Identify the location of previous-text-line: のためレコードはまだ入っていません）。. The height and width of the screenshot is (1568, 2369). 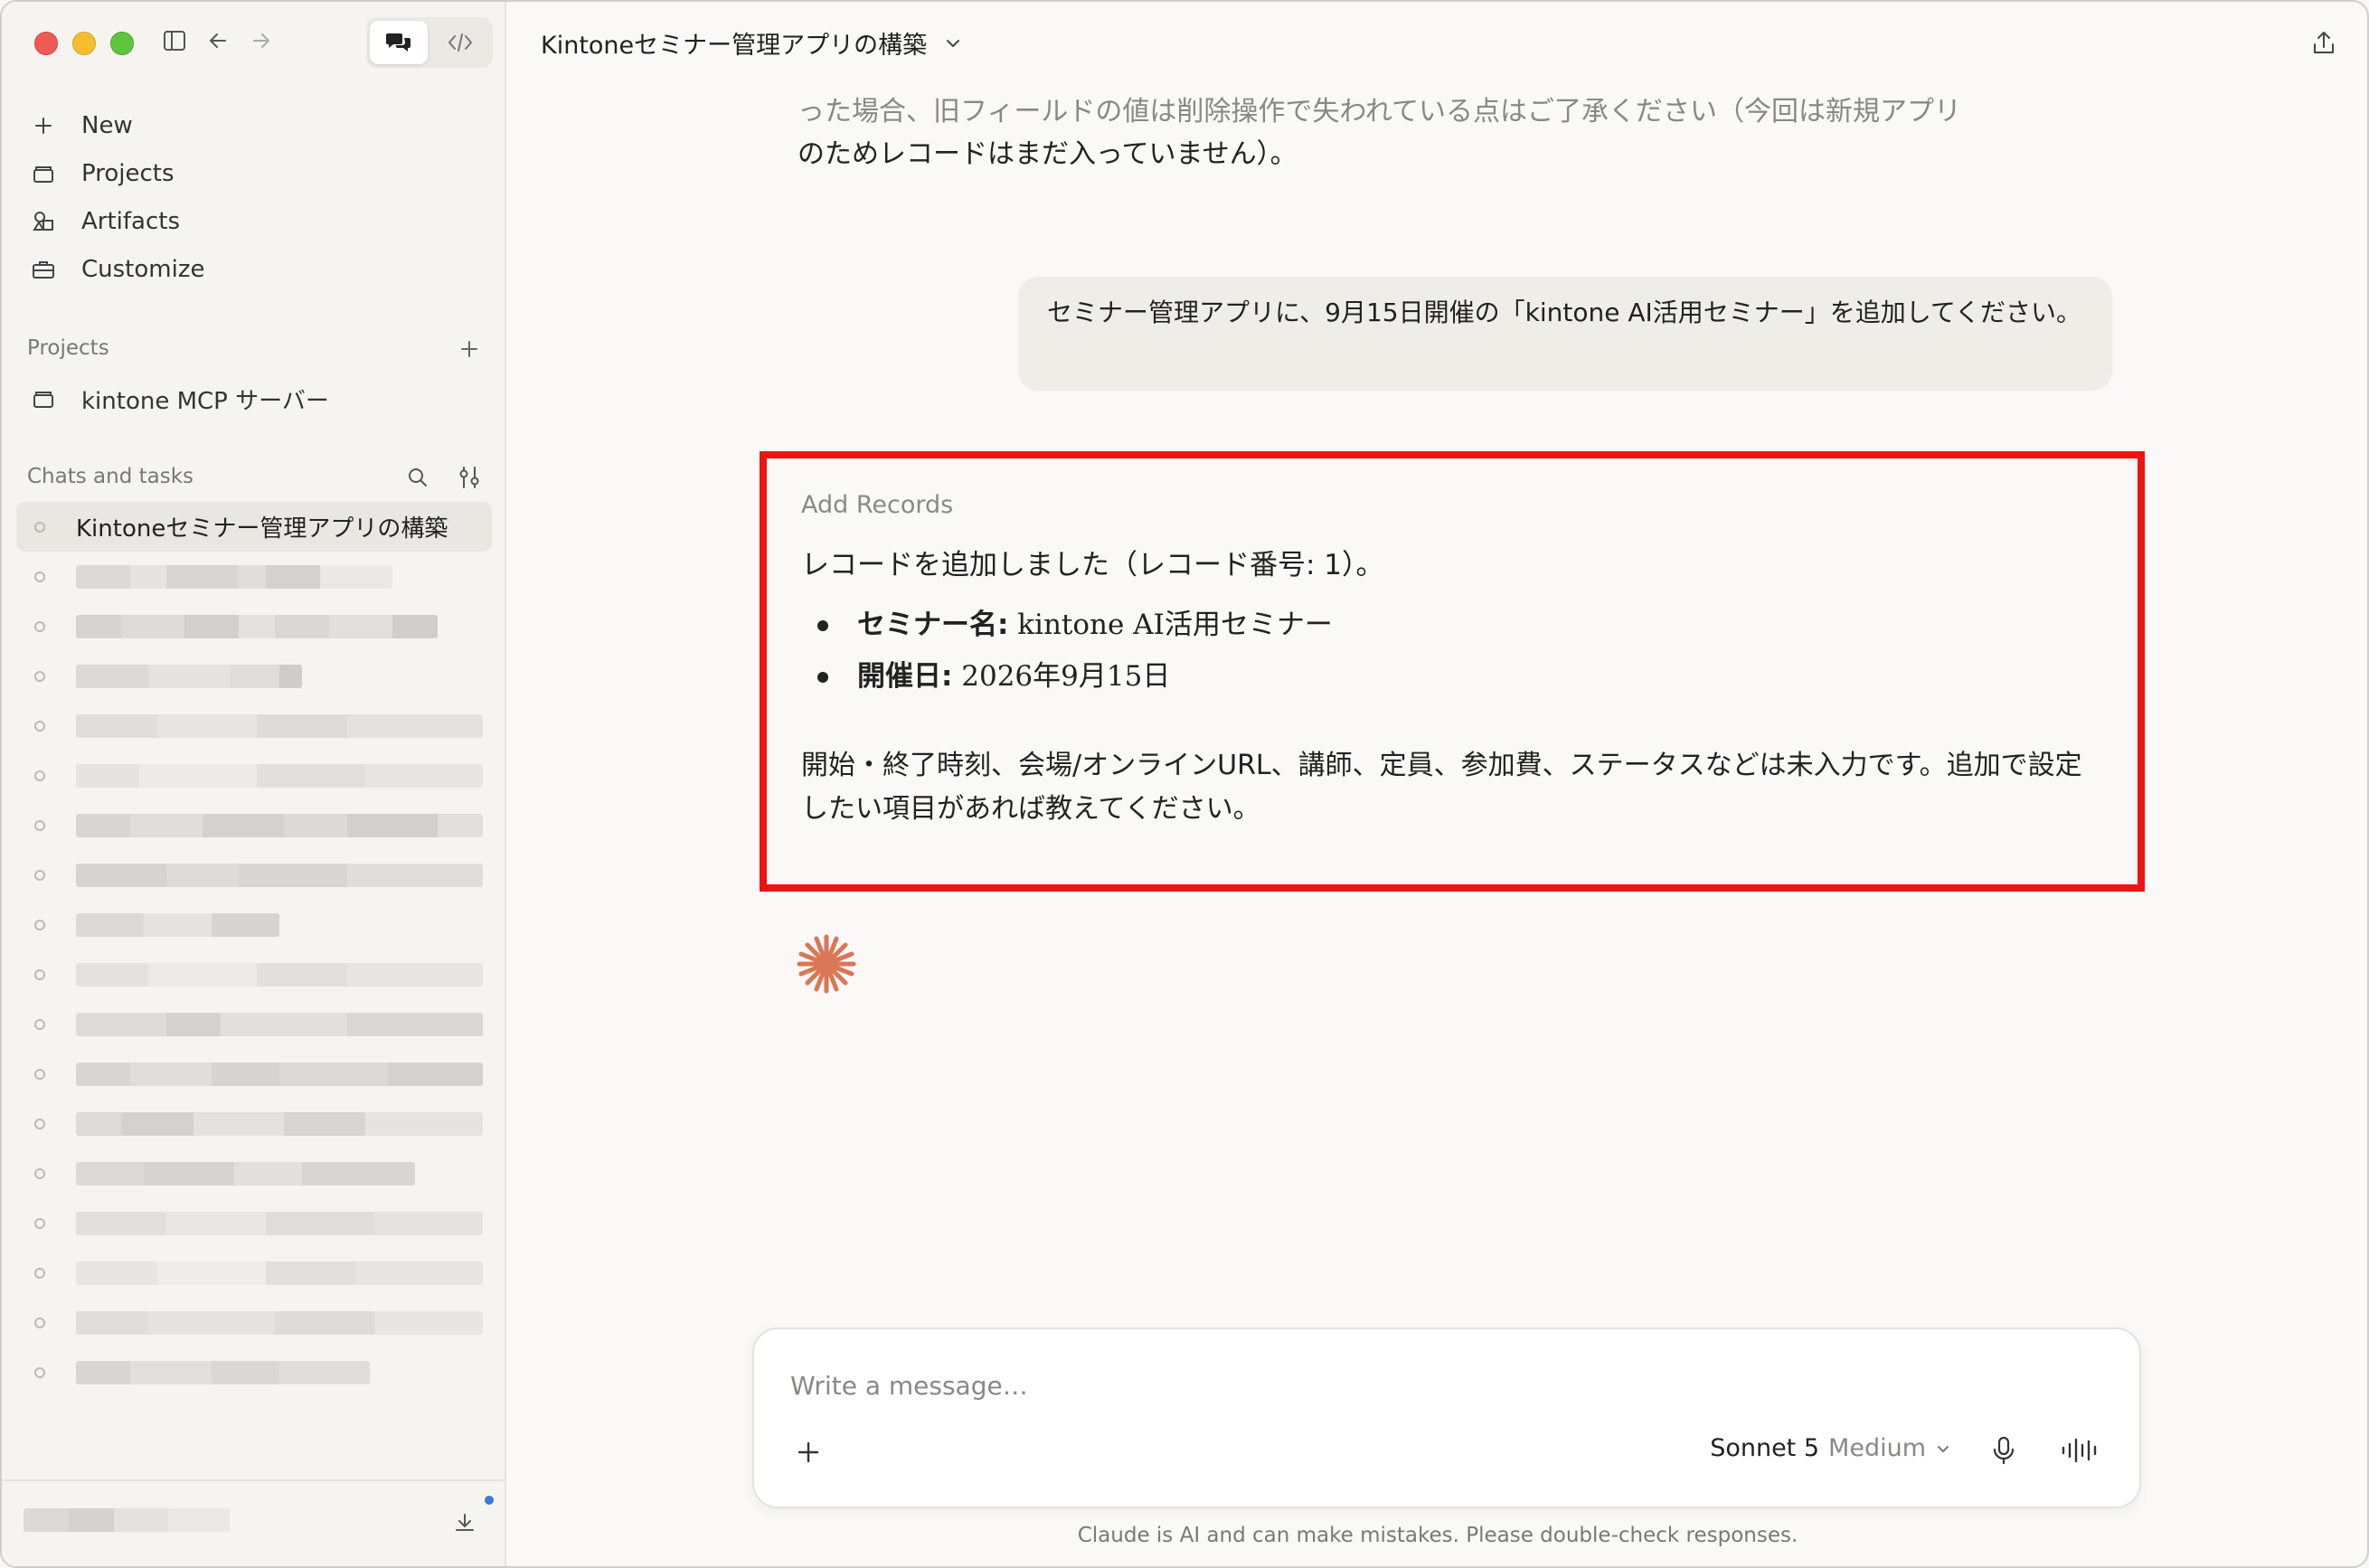
(1048, 154).